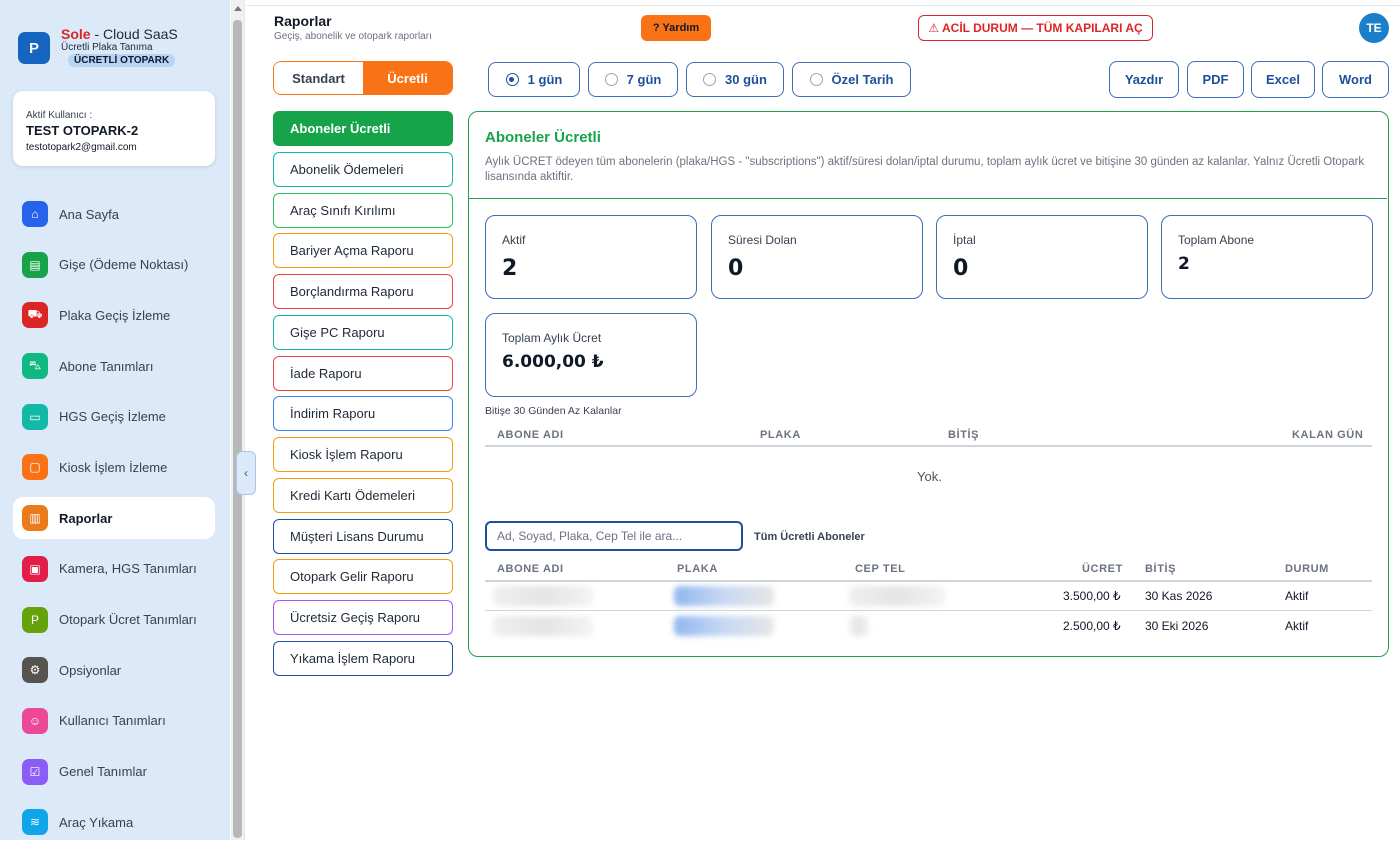  Describe the element at coordinates (964, 240) in the screenshot. I see `stat-label: İptal` at that location.